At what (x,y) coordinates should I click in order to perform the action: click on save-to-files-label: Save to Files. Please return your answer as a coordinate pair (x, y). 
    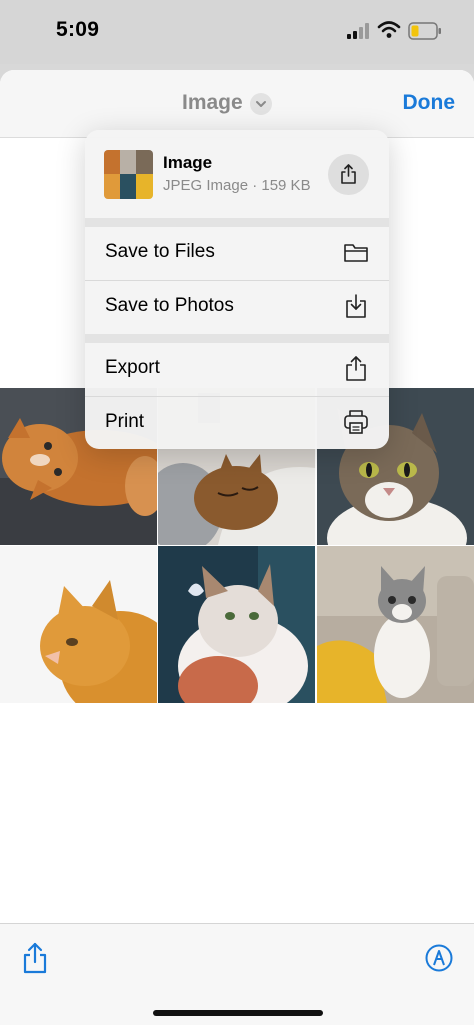
    Looking at the image, I should click on (160, 251).